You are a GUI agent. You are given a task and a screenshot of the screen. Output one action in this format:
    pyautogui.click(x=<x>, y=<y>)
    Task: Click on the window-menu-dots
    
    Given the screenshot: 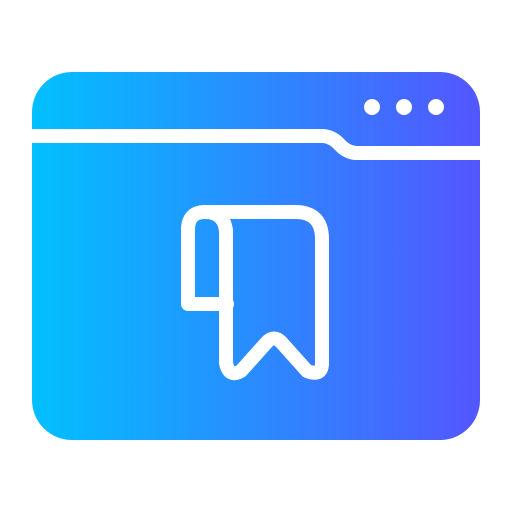 What is the action you would take?
    pyautogui.click(x=404, y=107)
    